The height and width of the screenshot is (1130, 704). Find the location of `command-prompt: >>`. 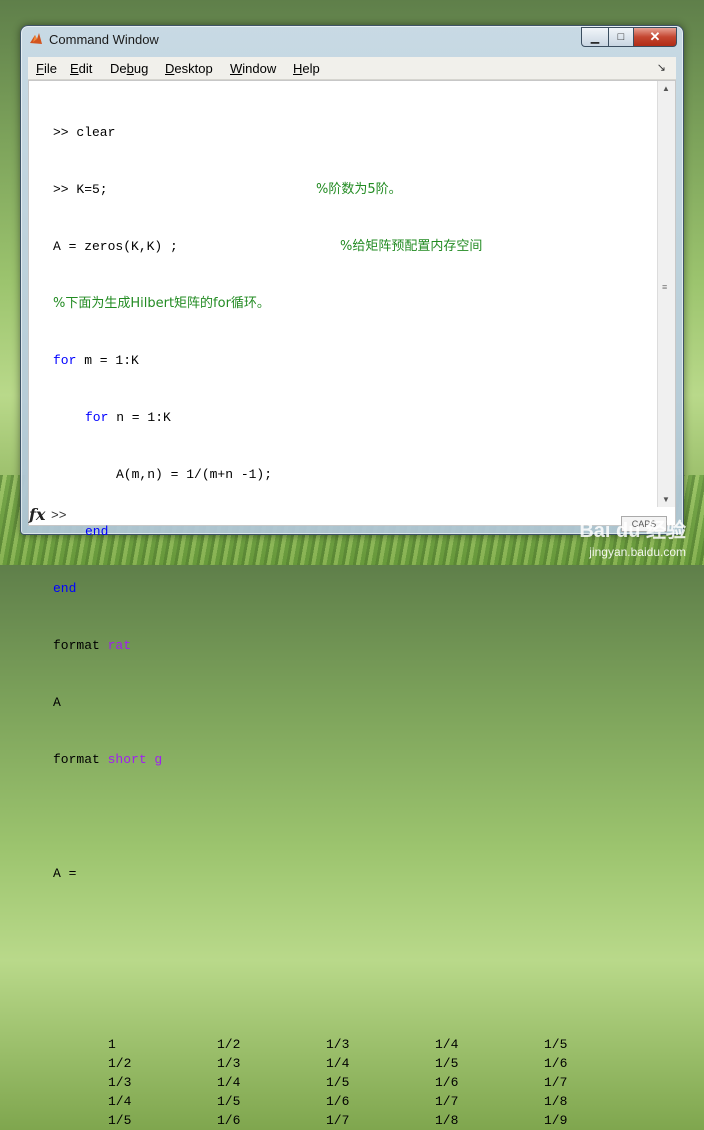

command-prompt: >> is located at coordinates (59, 515).